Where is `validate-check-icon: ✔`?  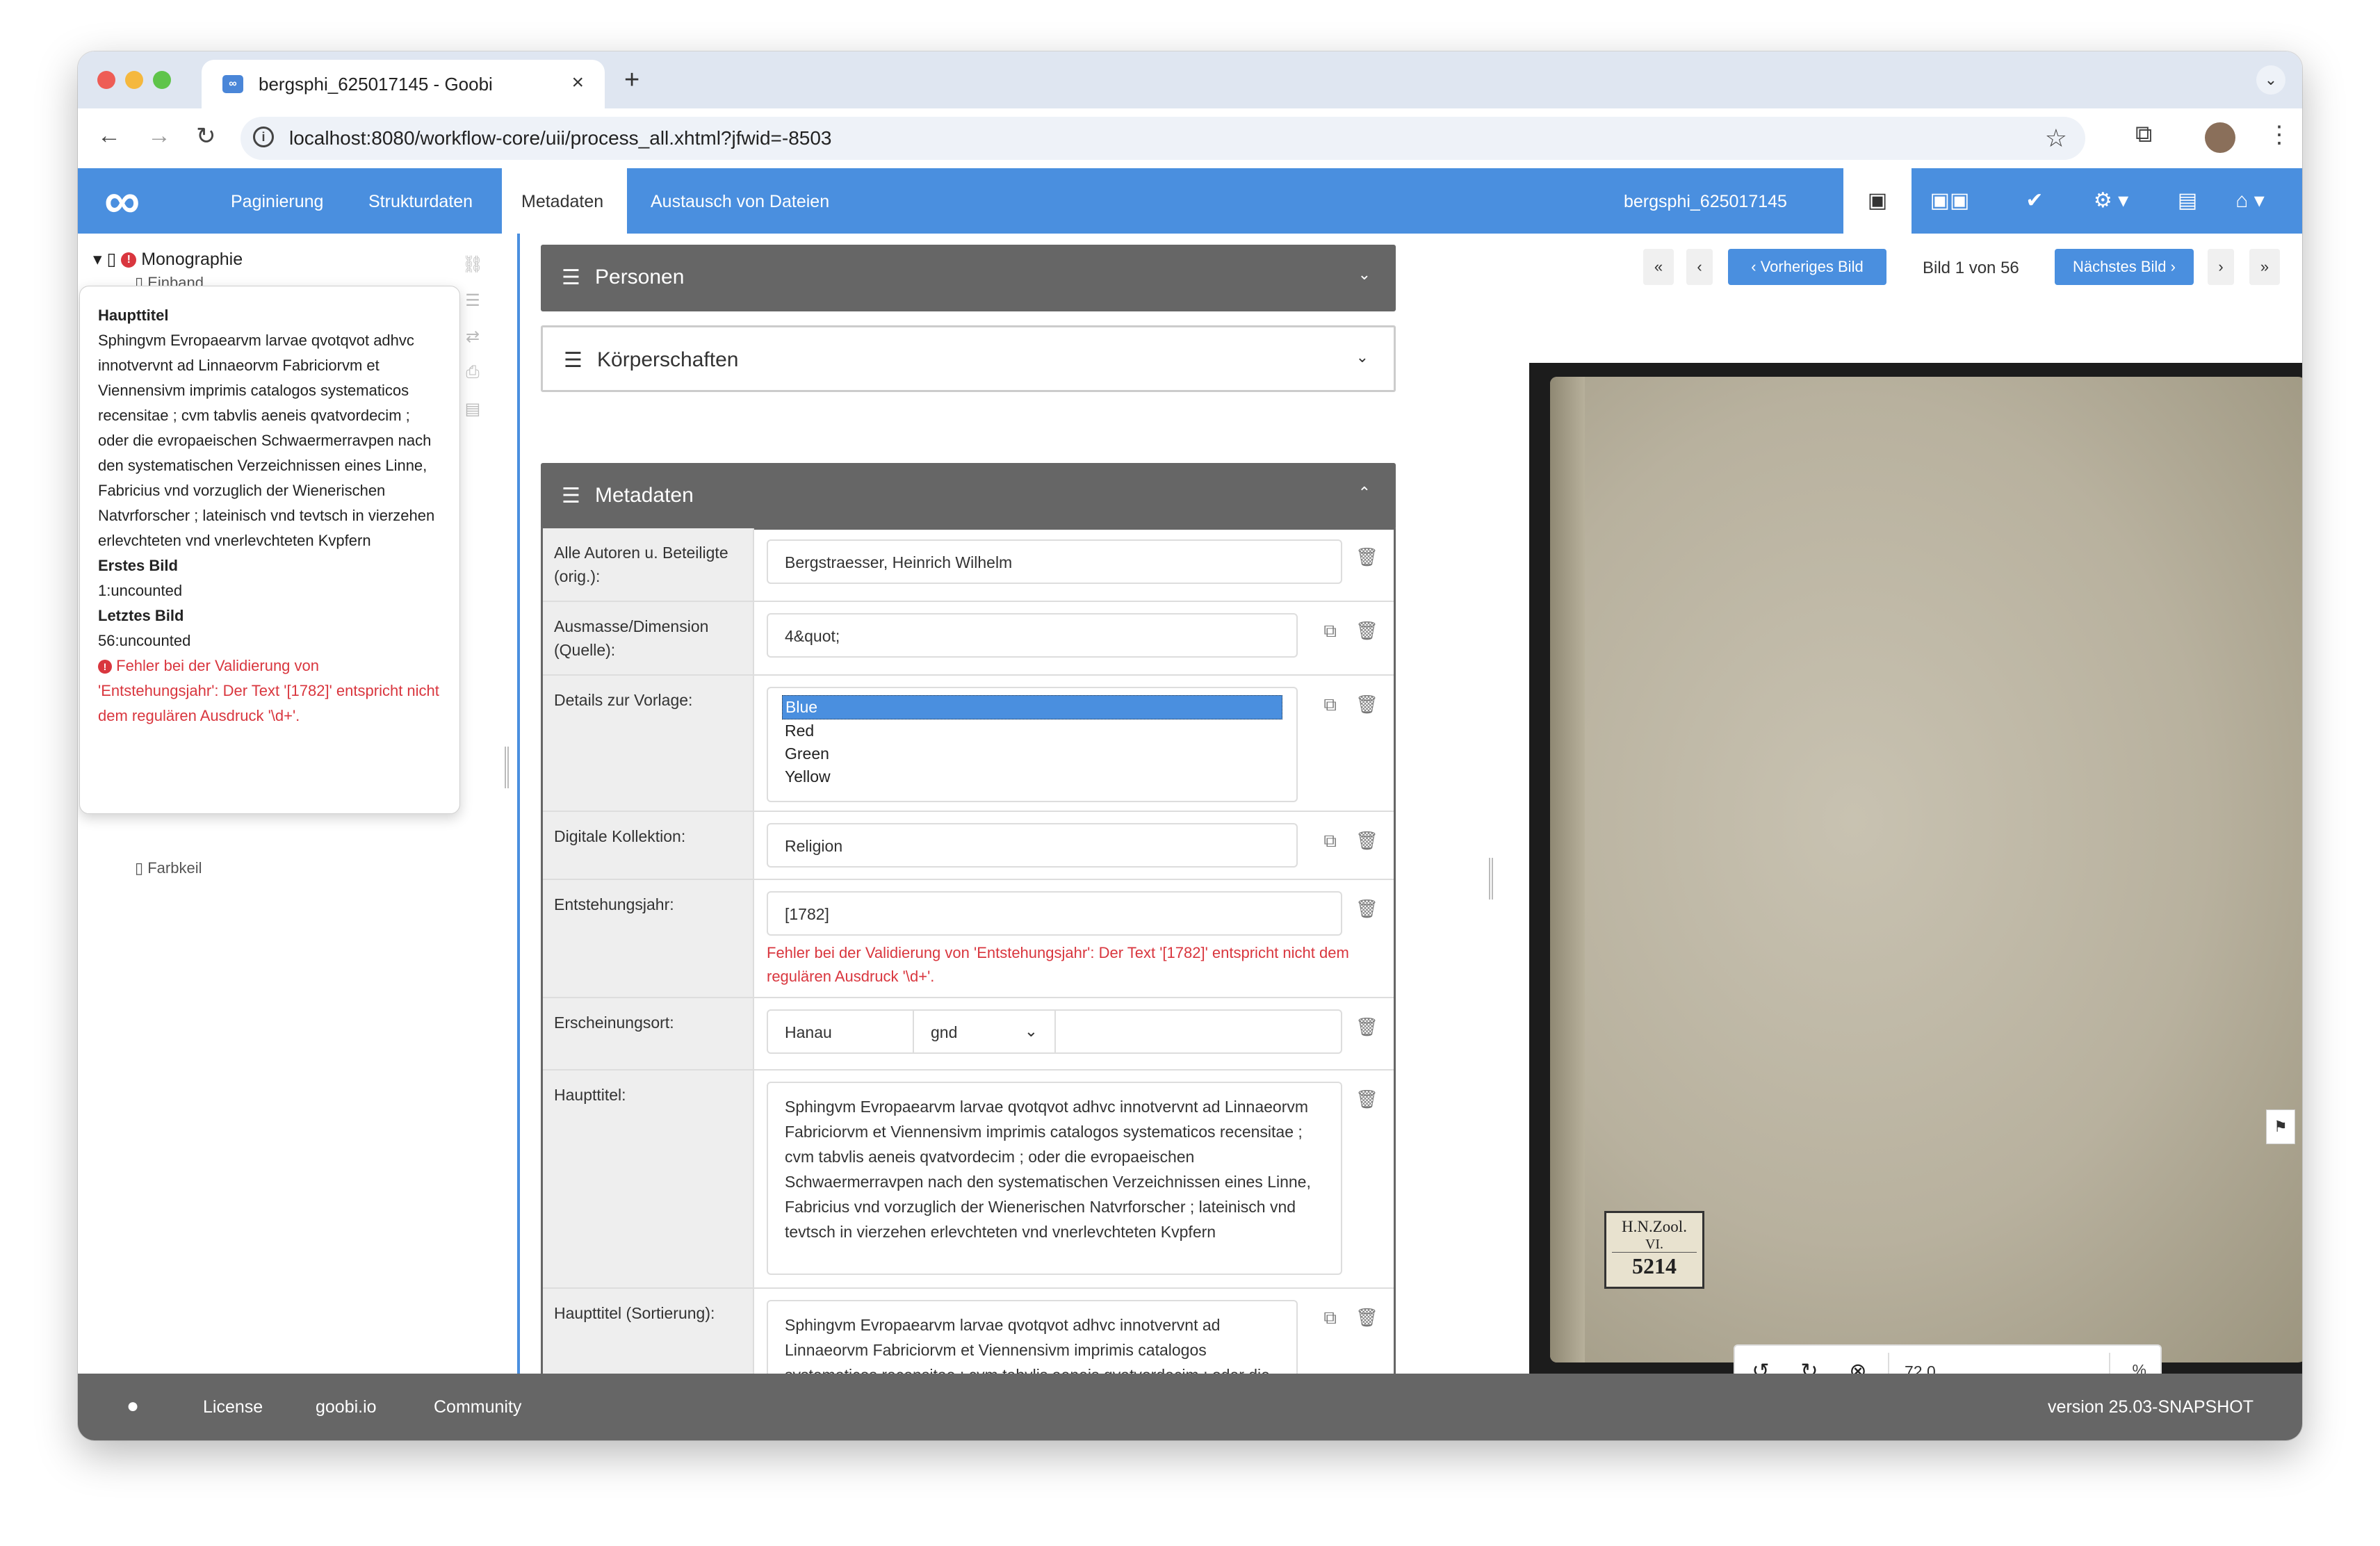
validate-check-icon: ✔ is located at coordinates (2034, 201).